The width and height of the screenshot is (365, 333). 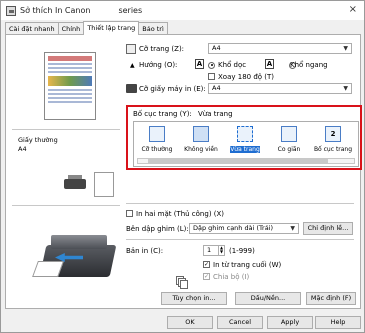 I want to click on printer-icon, so click(x=75, y=183).